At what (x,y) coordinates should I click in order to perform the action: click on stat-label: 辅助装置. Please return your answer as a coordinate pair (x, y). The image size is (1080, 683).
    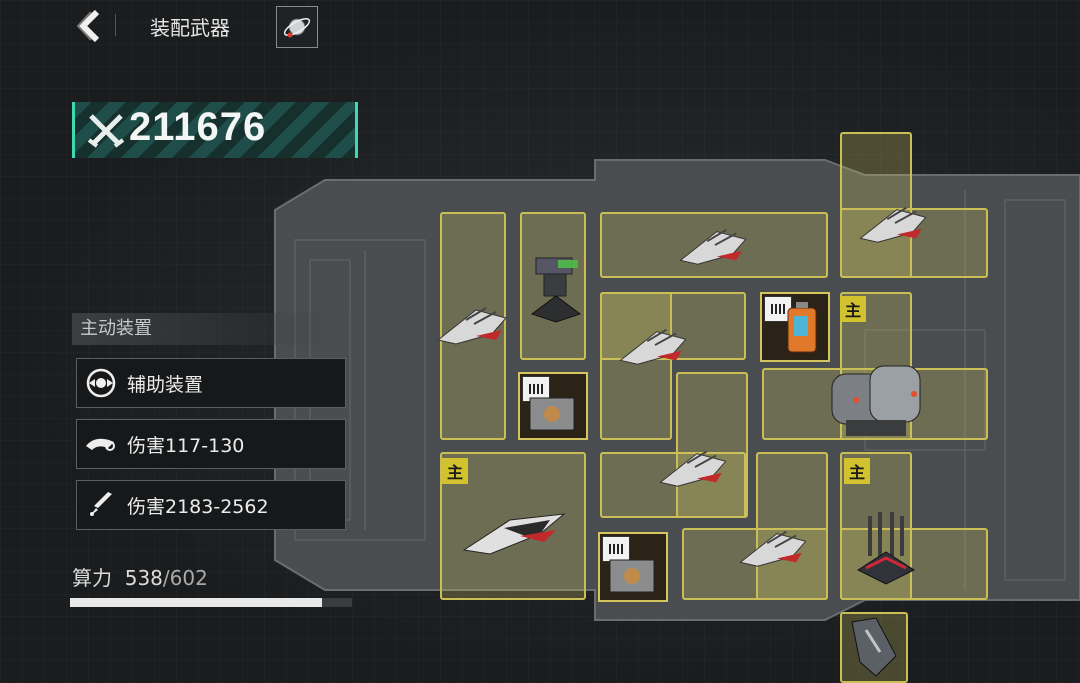
    Looking at the image, I should click on (165, 384).